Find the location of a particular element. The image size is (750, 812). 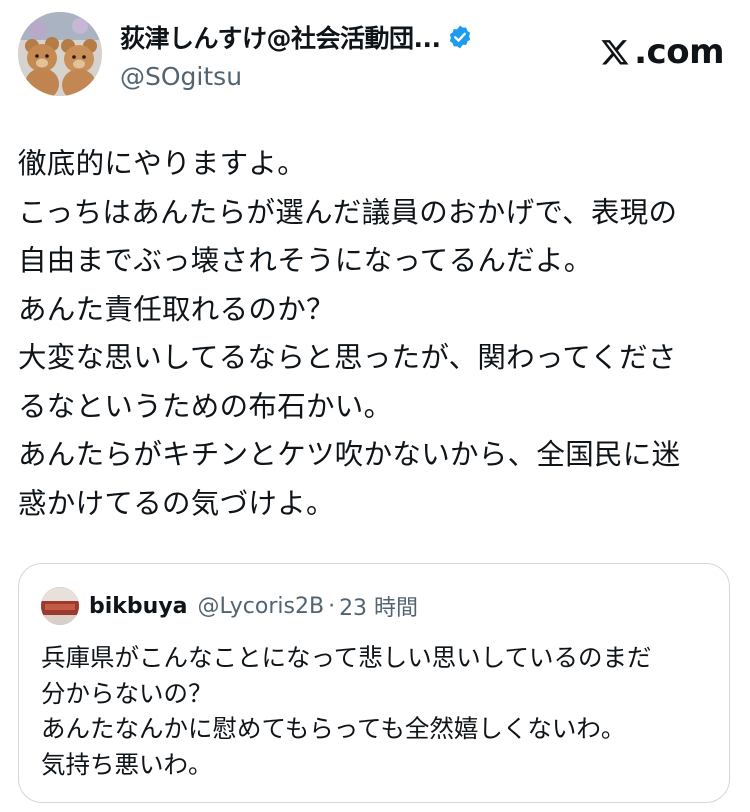

author-handle: @SOgitsu is located at coordinates (330, 76).